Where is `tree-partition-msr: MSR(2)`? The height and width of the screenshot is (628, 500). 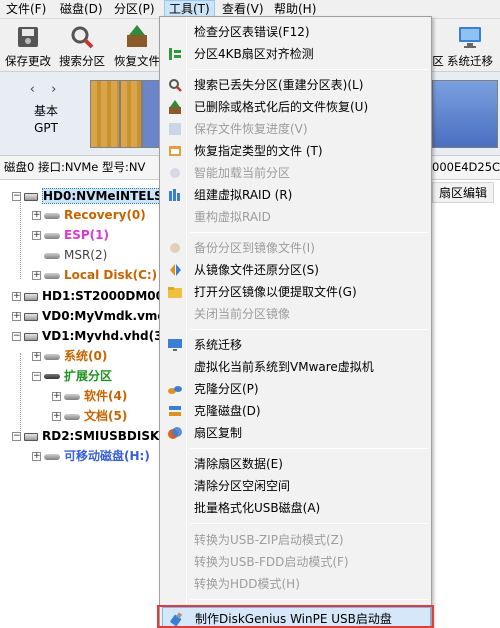 tree-partition-msr: MSR(2) is located at coordinates (69, 255).